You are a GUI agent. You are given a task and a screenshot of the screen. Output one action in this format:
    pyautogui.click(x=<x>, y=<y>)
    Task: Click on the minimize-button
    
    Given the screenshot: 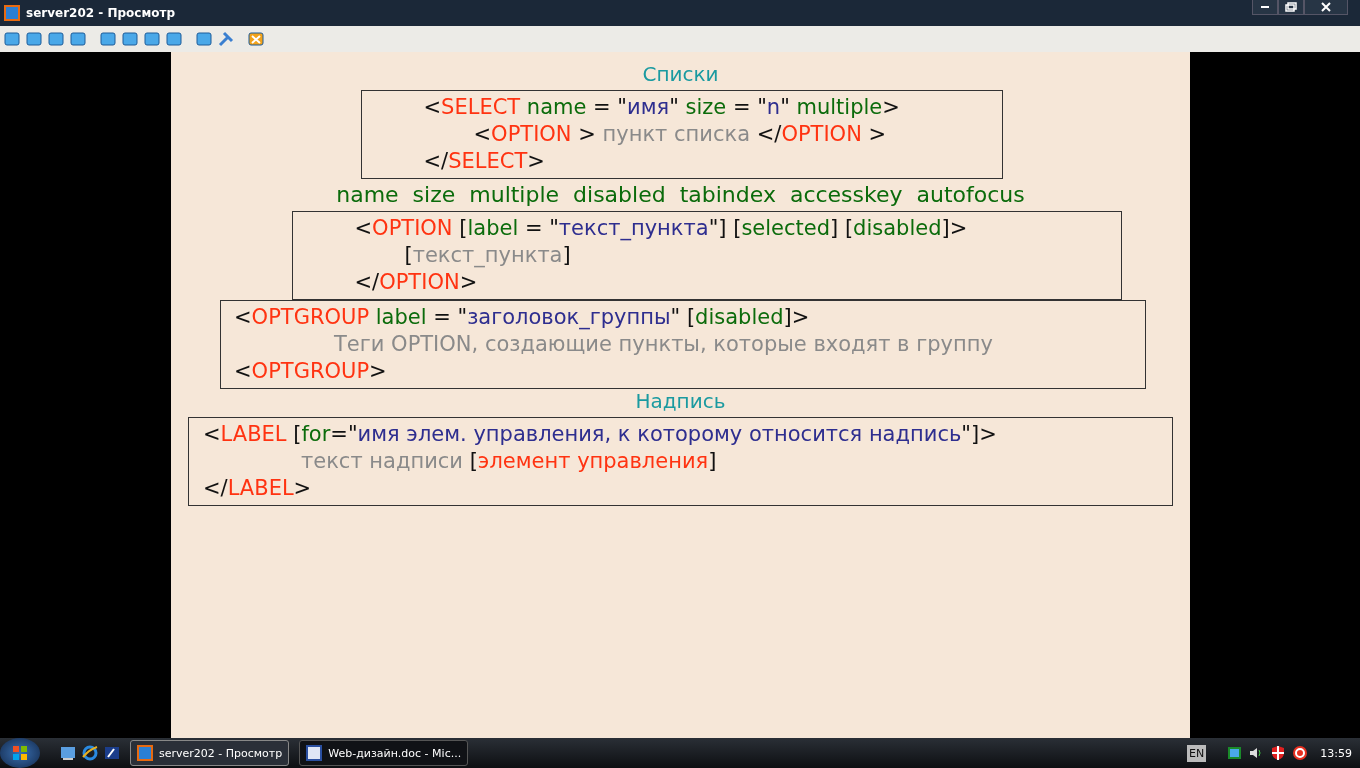 What is the action you would take?
    pyautogui.click(x=1265, y=7)
    